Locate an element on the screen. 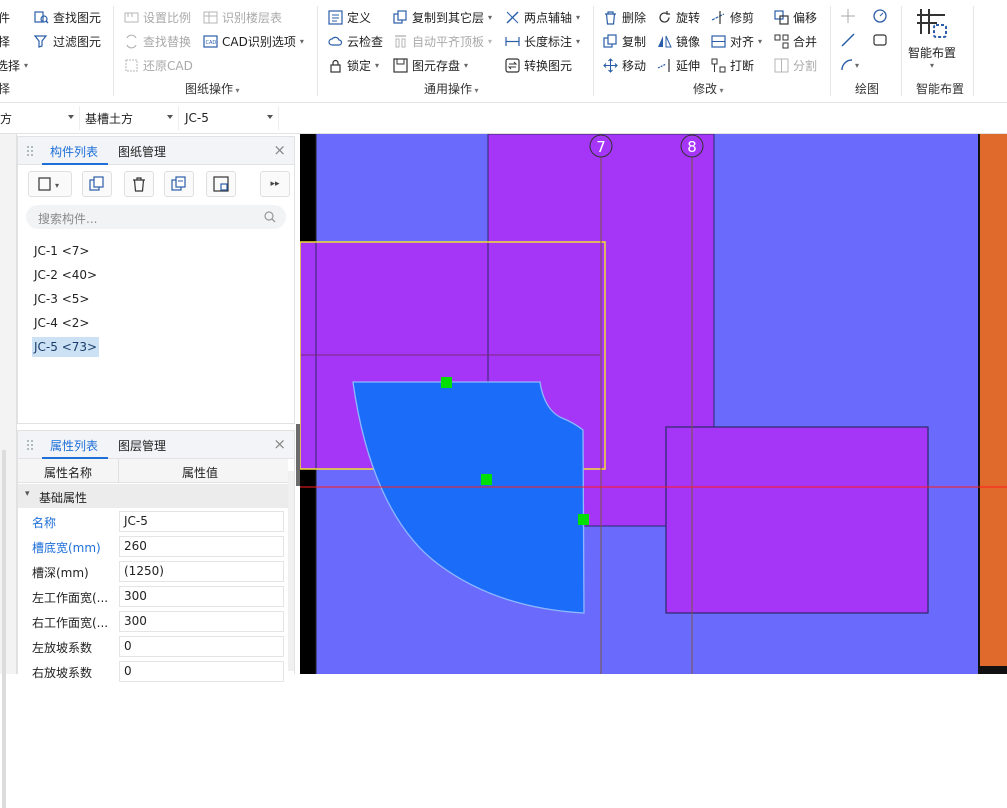  break-button: 打断 is located at coordinates (732, 65).